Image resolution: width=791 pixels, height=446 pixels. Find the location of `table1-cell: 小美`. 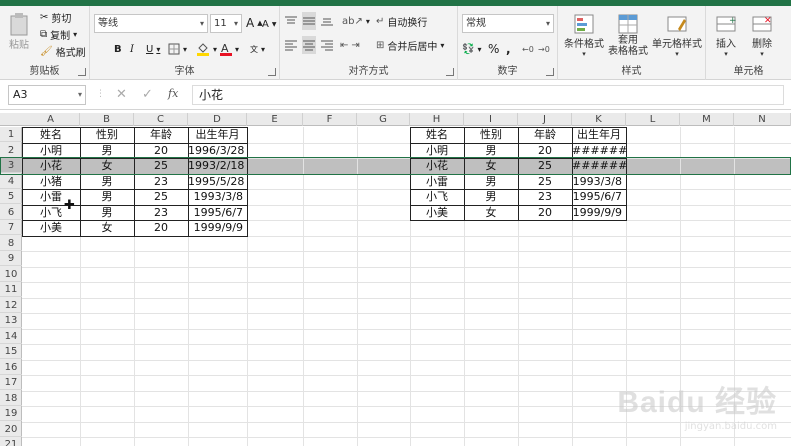

table1-cell: 小美 is located at coordinates (51, 228).